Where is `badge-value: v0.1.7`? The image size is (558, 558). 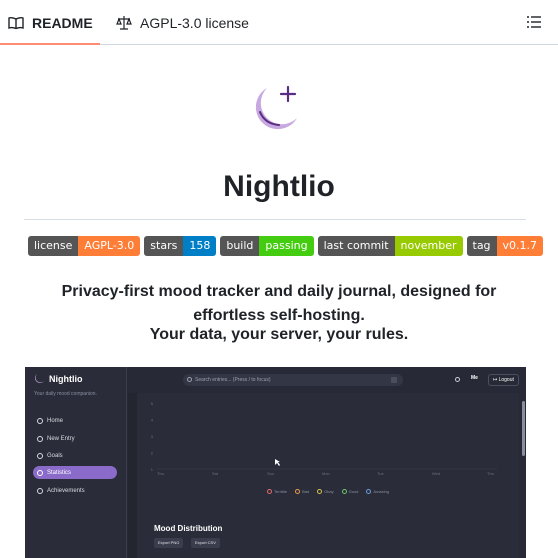 badge-value: v0.1.7 is located at coordinates (520, 246).